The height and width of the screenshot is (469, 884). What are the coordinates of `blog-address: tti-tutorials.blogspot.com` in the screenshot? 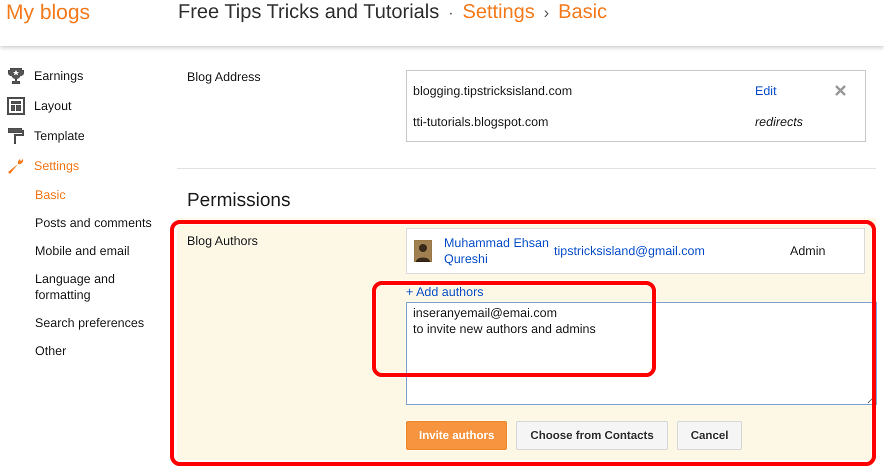 It's located at (481, 121).